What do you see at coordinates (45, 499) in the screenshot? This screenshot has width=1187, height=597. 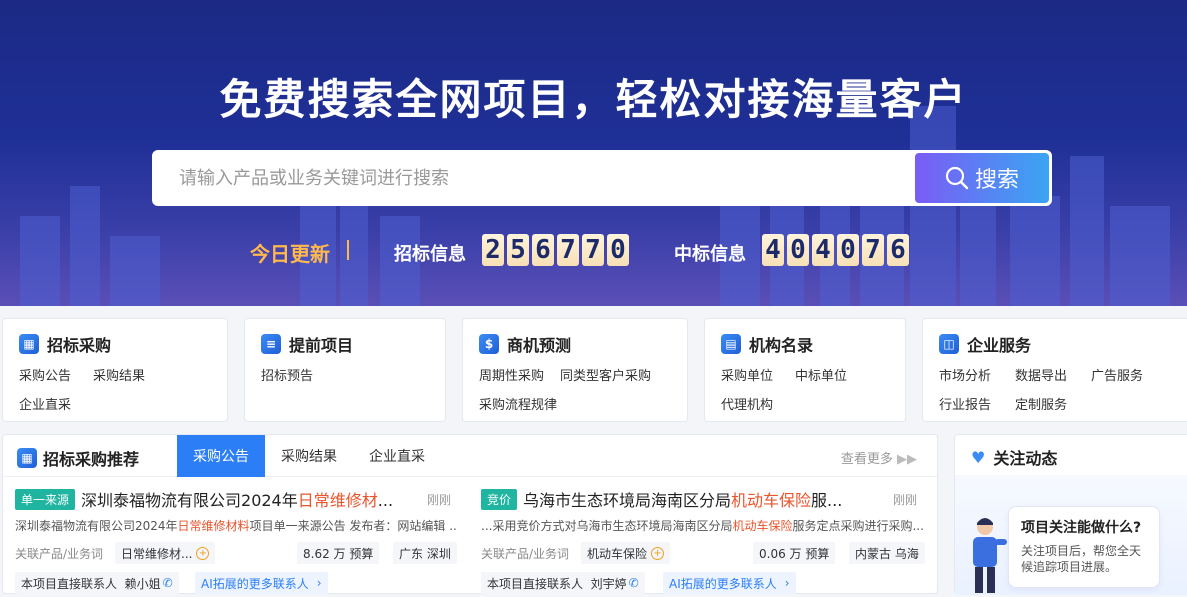 I see `type-badge: 单一来源` at bounding box center [45, 499].